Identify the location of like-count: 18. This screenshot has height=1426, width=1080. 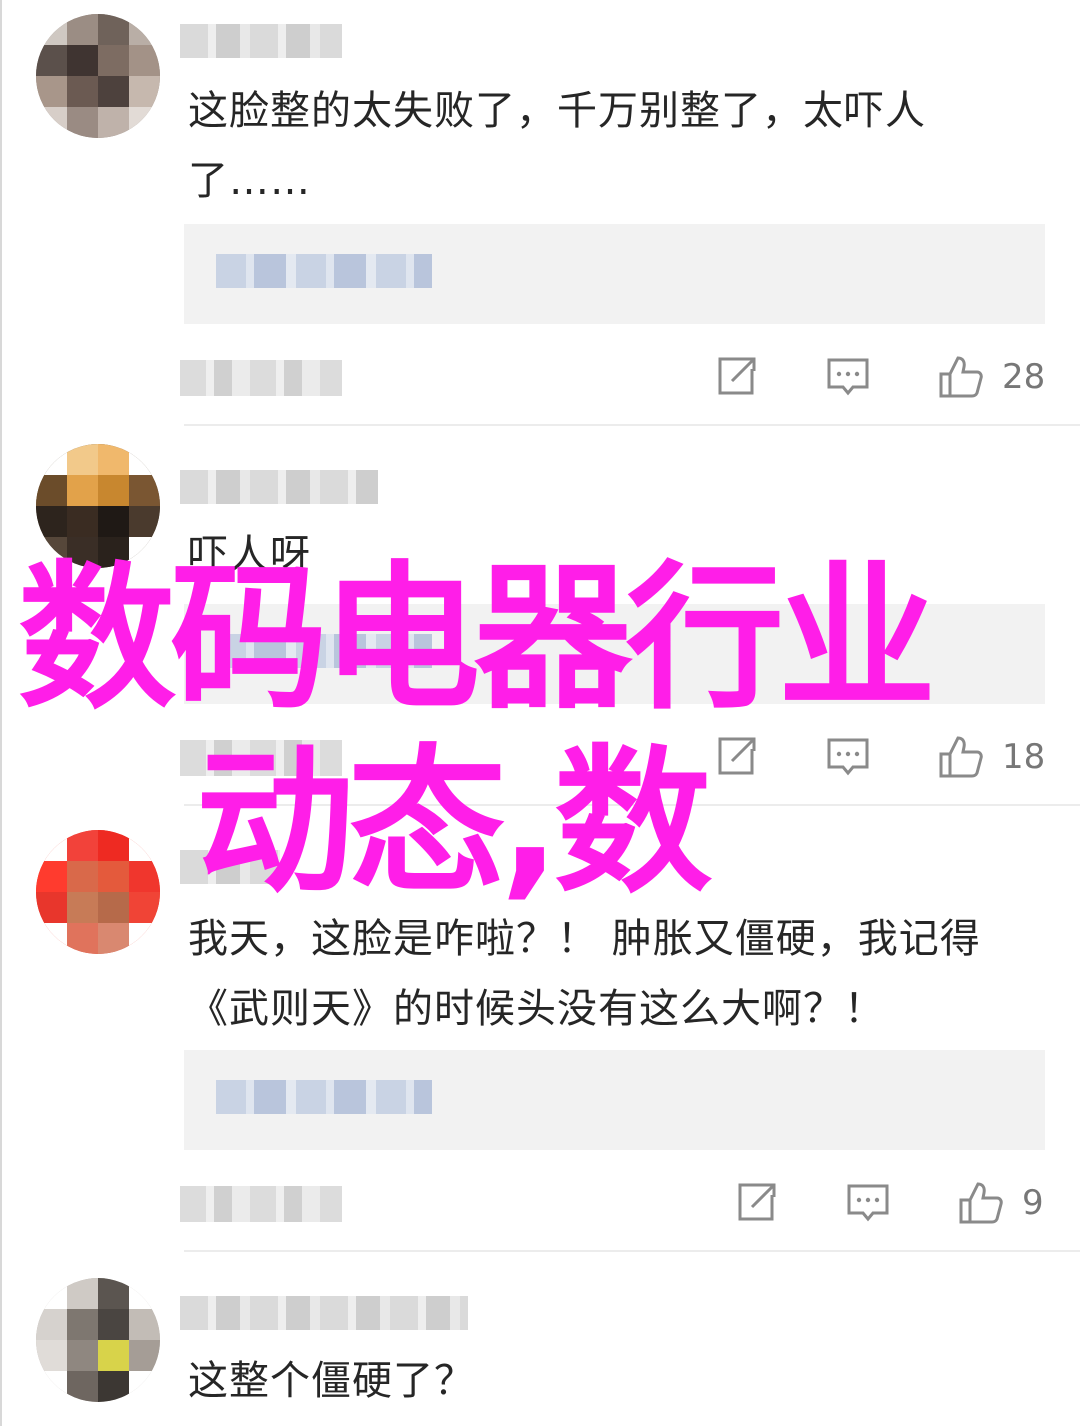
(1024, 757).